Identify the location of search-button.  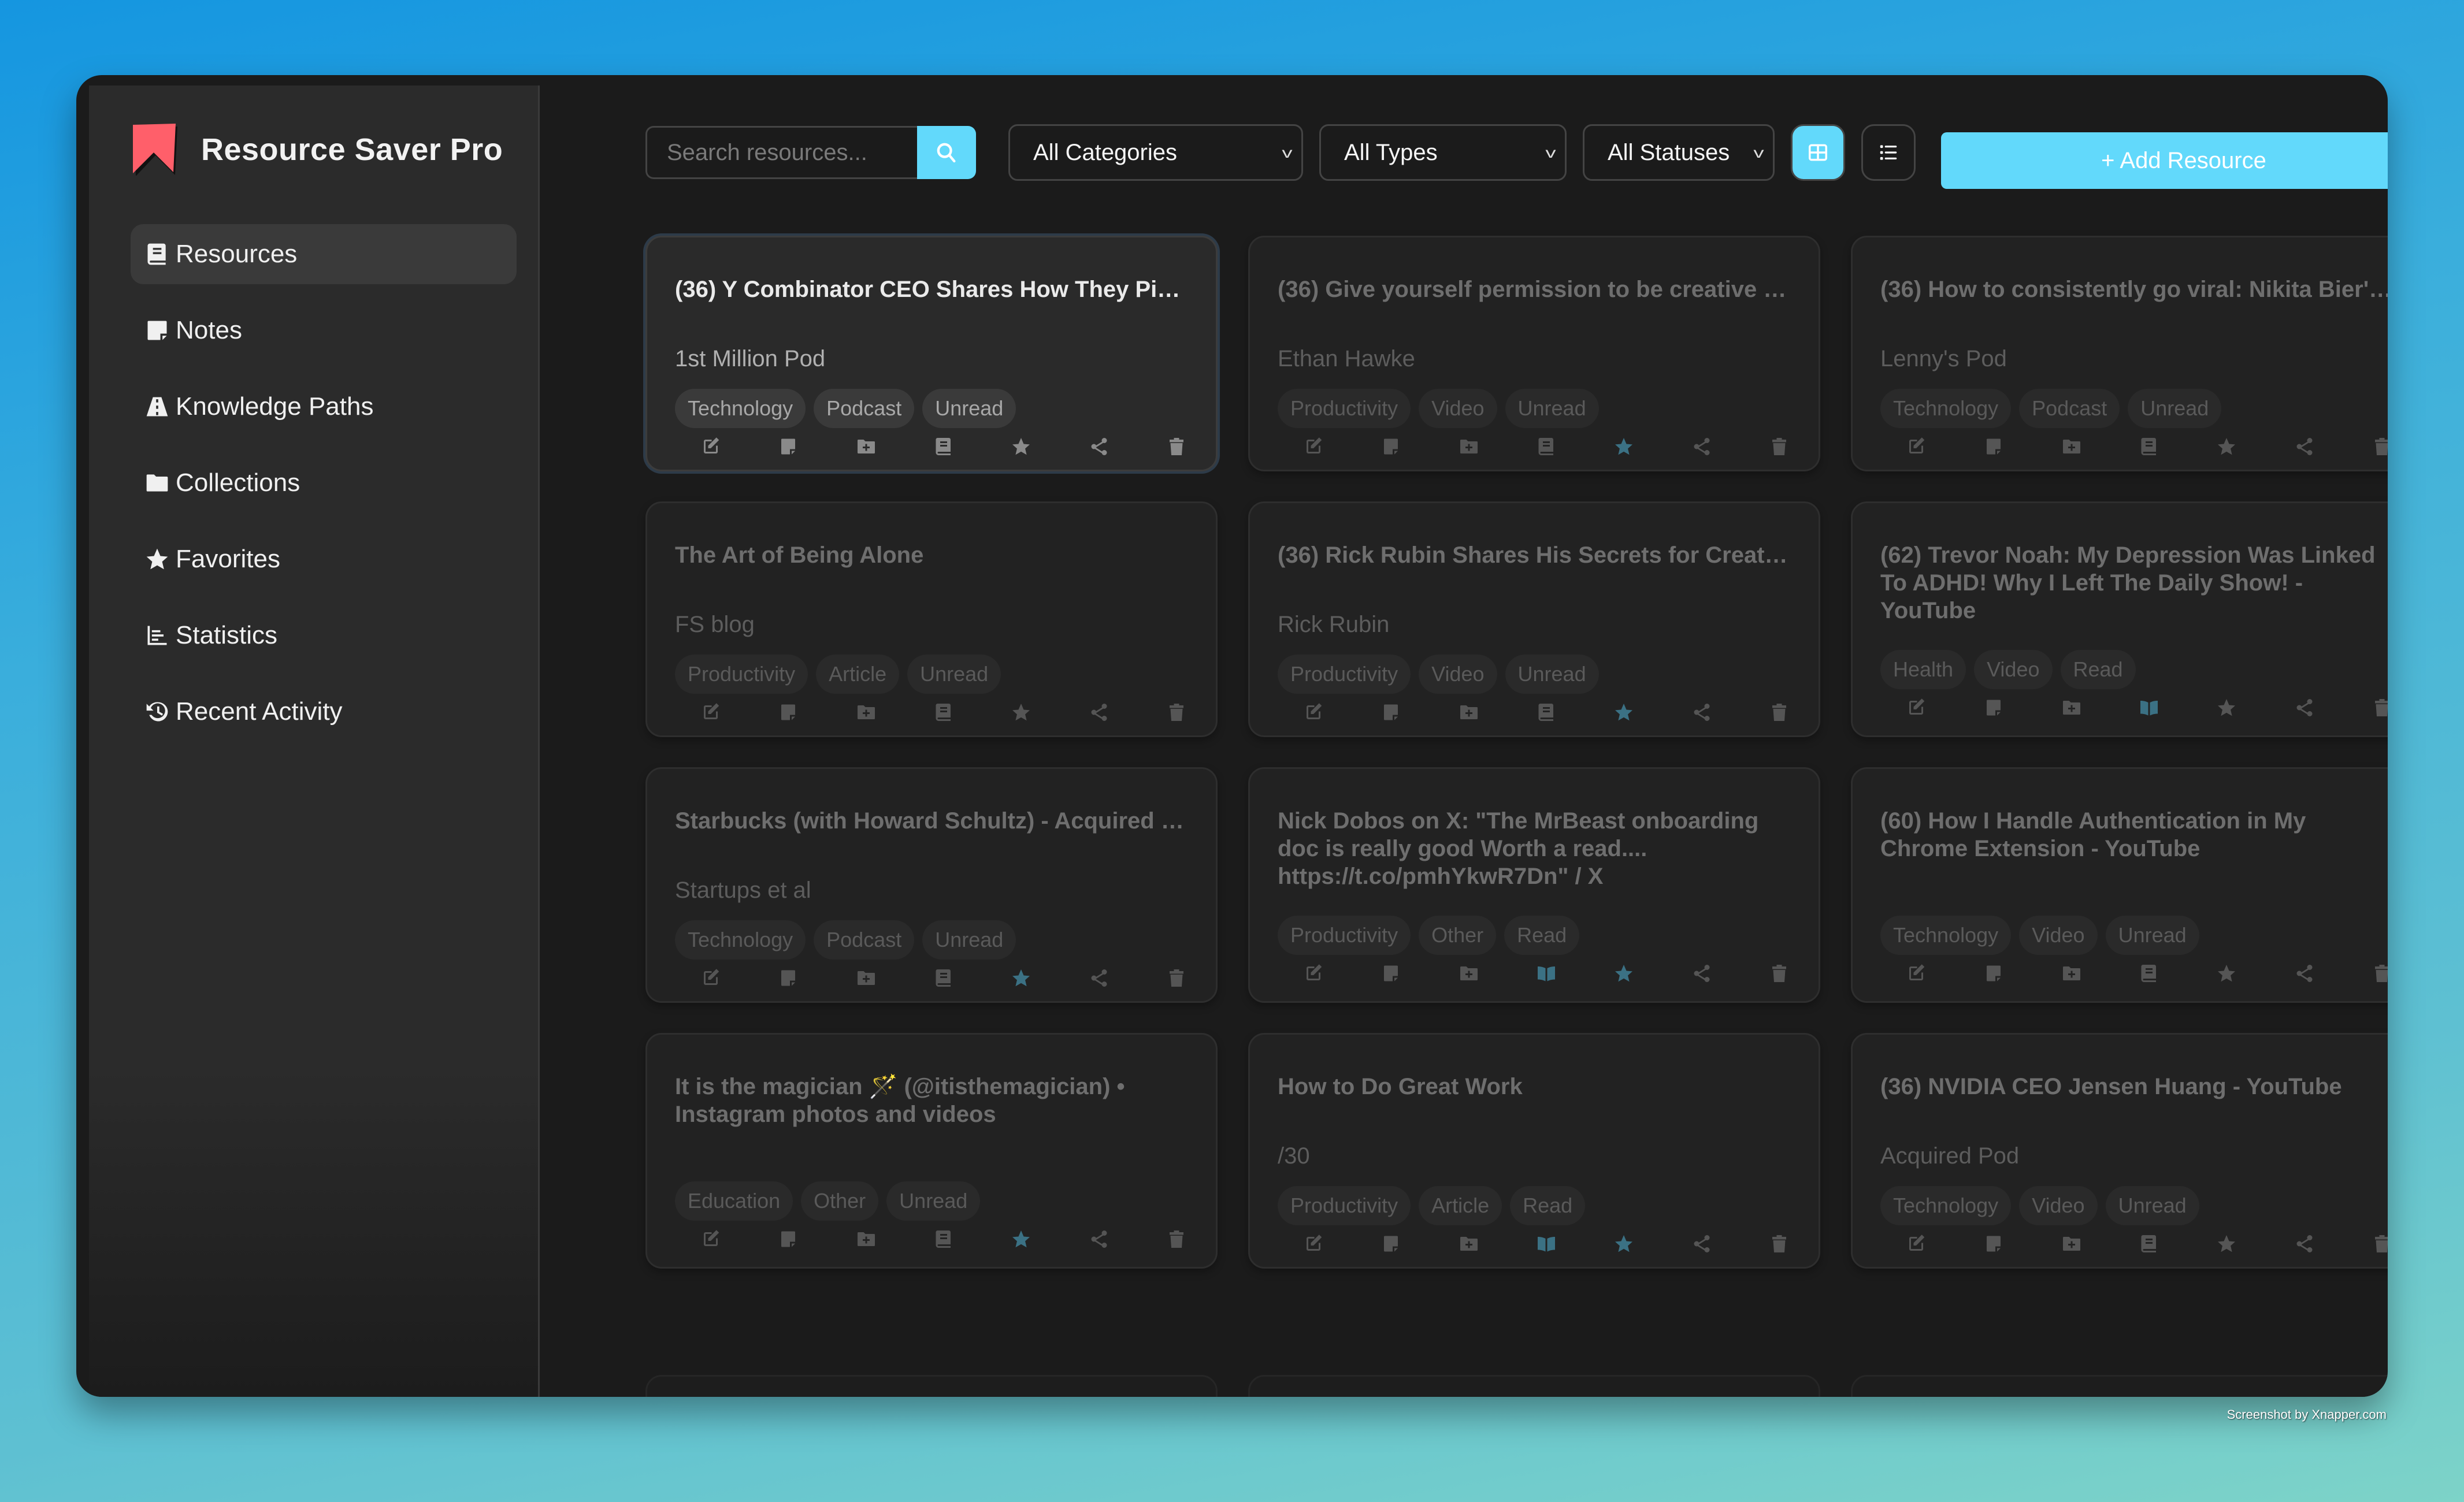
(946, 152).